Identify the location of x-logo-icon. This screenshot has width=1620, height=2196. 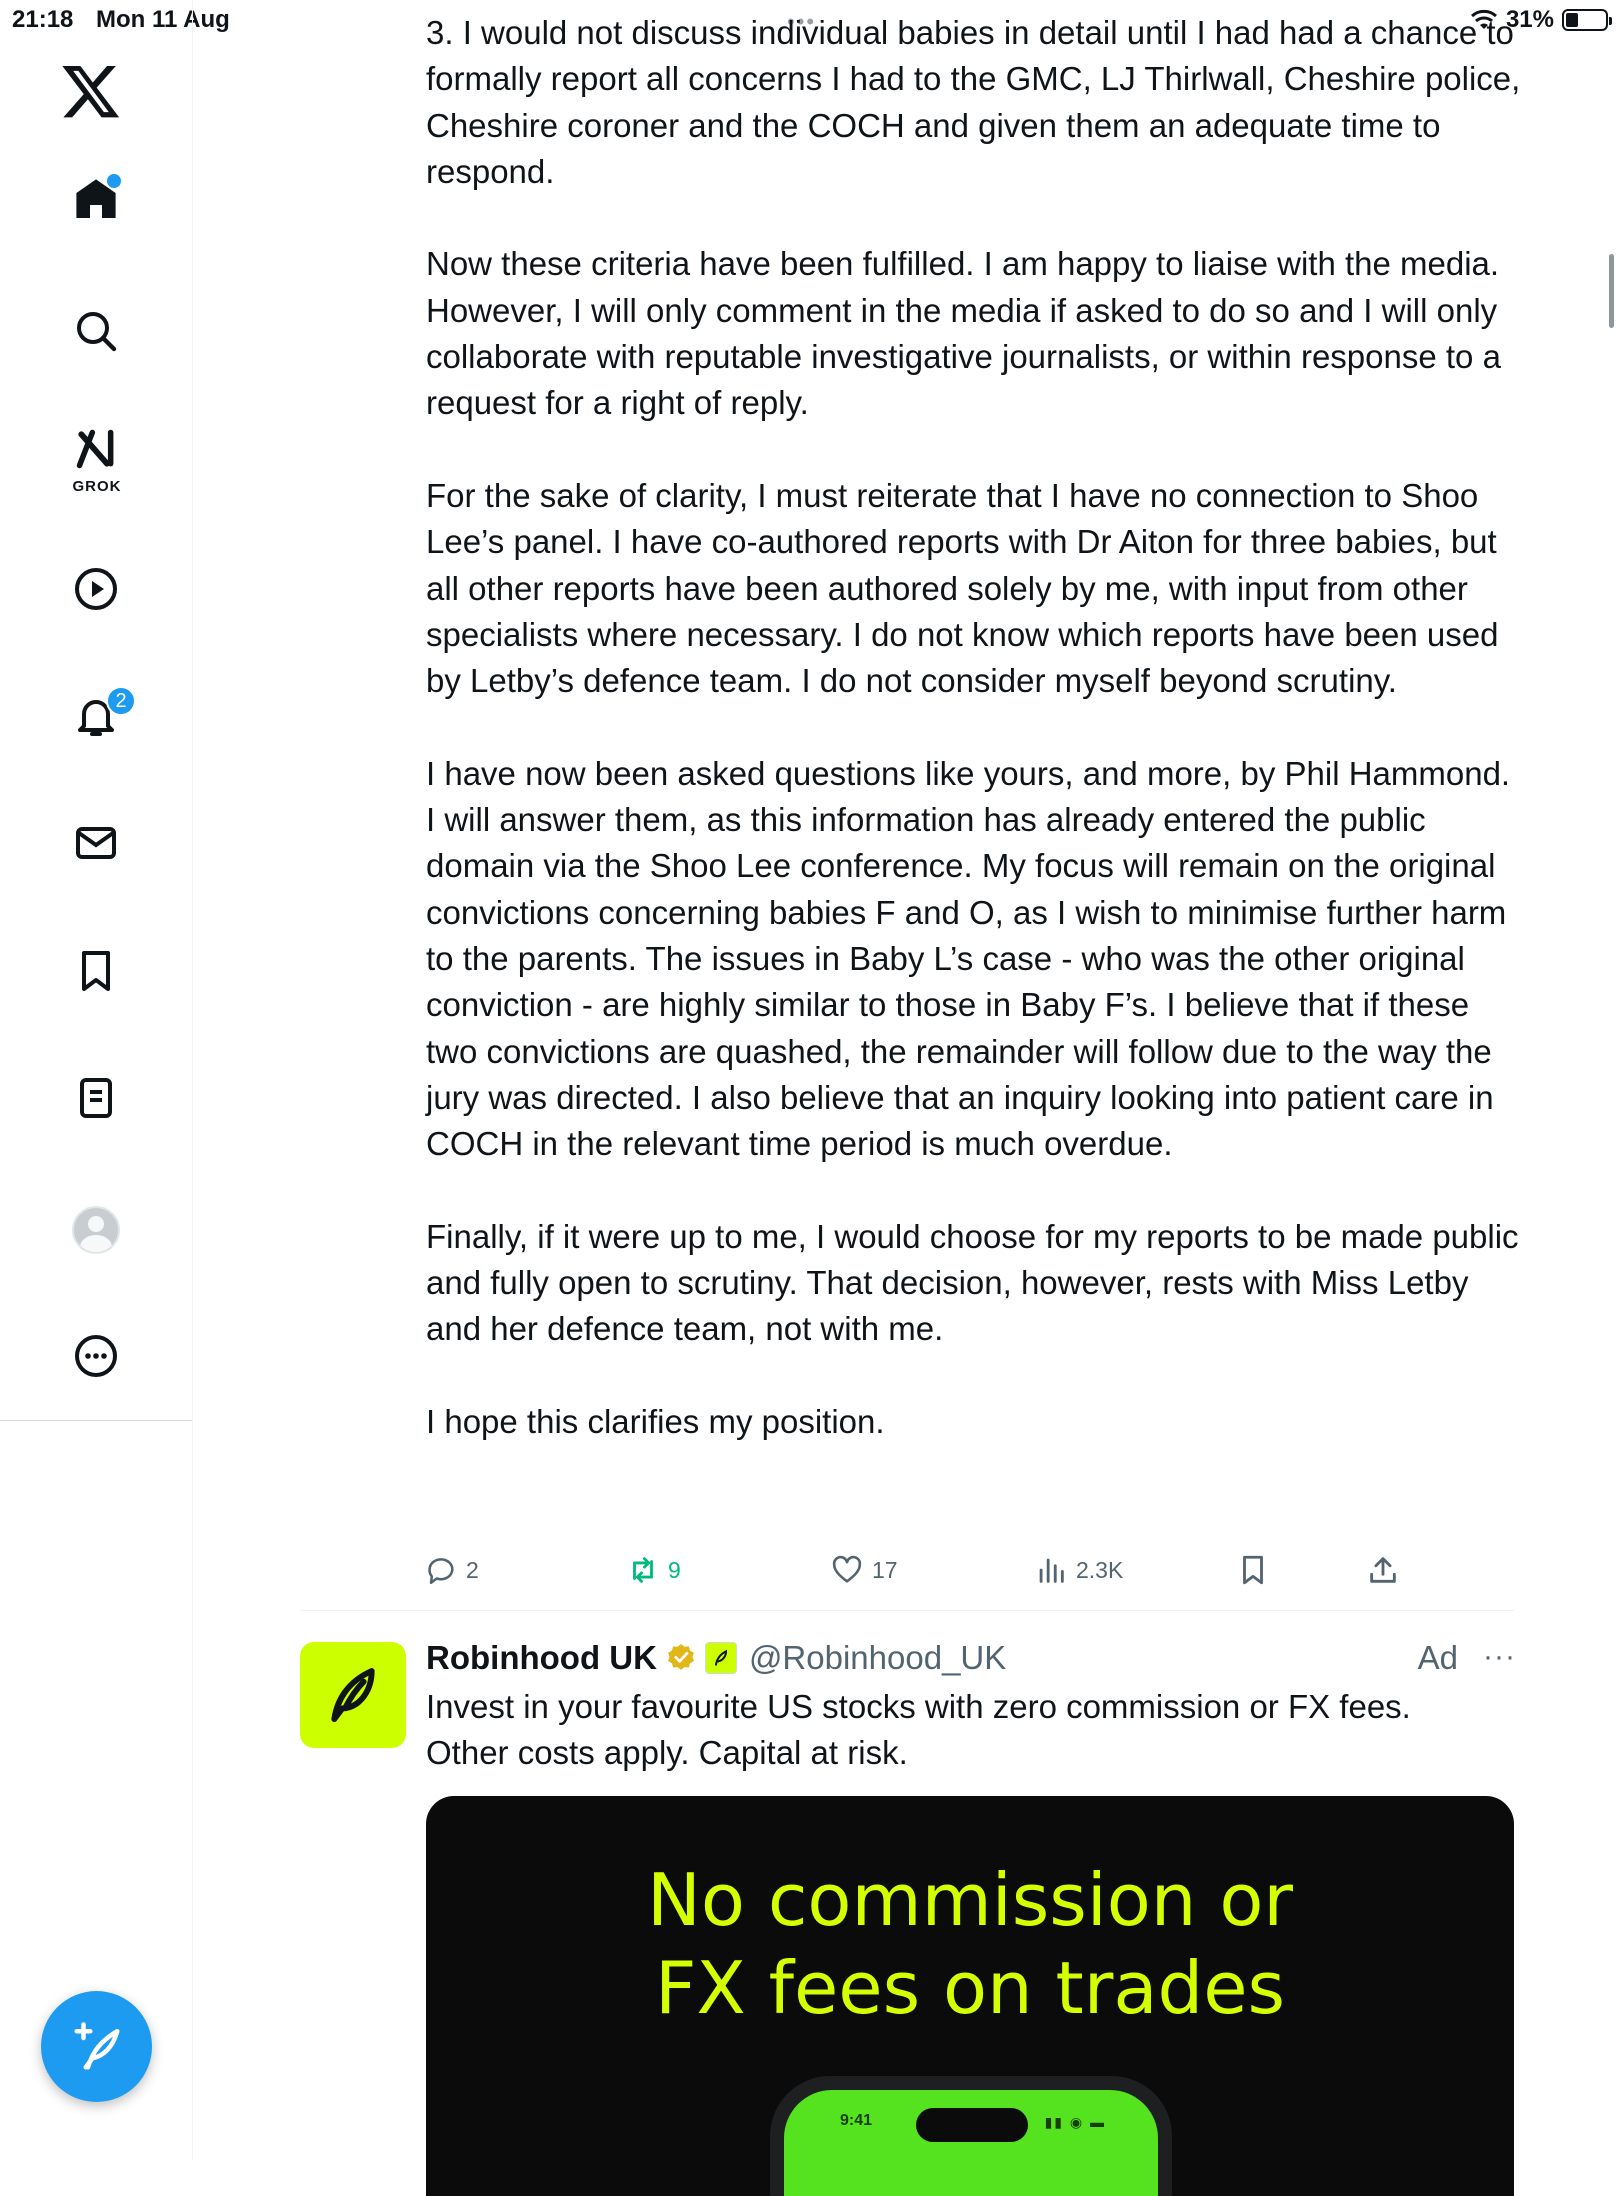
(91, 91).